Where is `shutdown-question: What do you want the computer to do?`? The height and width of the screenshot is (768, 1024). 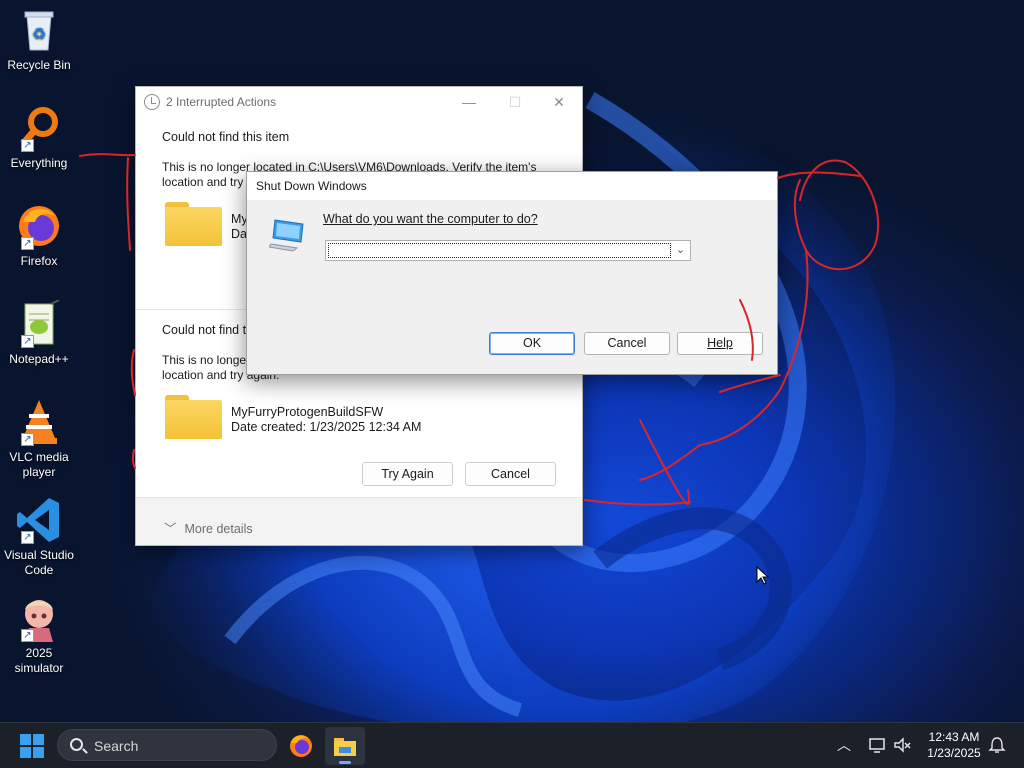 shutdown-question: What do you want the computer to do? is located at coordinates (430, 219).